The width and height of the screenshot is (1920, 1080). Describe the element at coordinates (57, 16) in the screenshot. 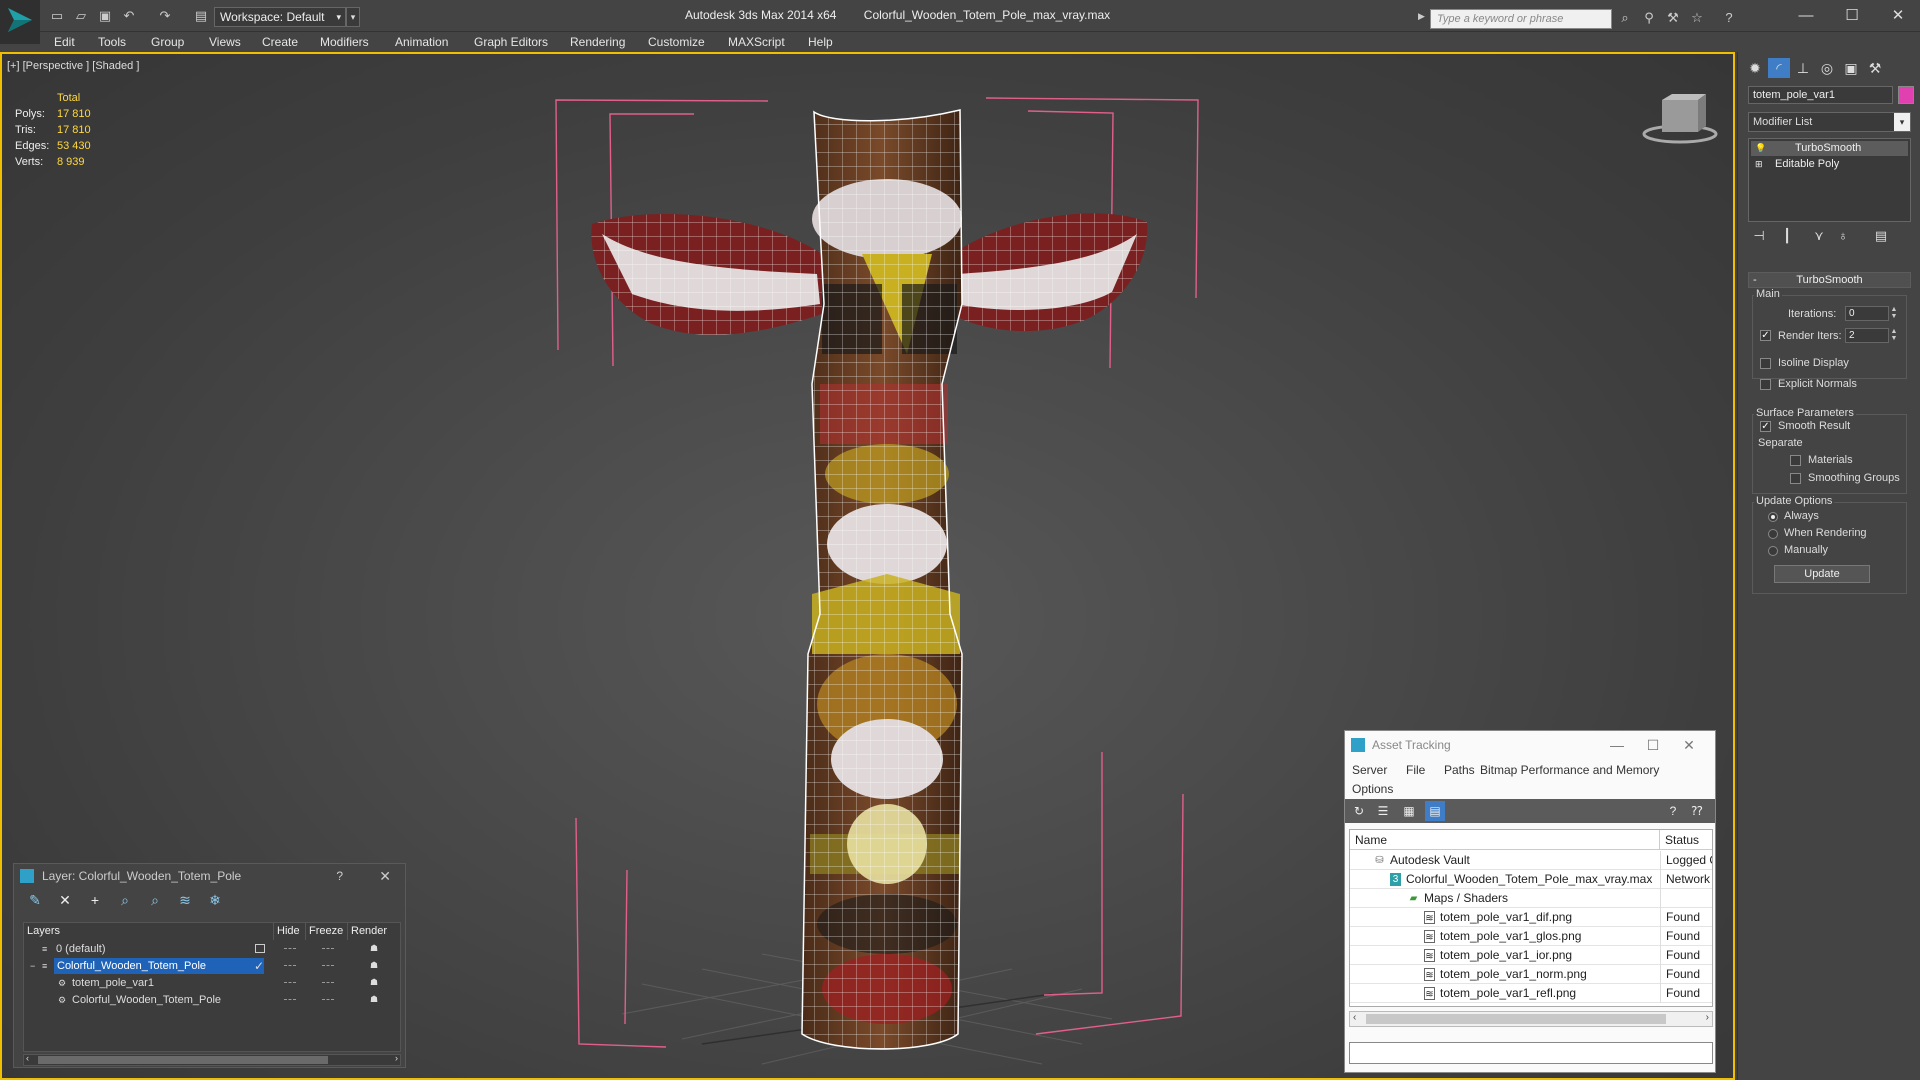

I see `new-file-icon: ▭` at that location.